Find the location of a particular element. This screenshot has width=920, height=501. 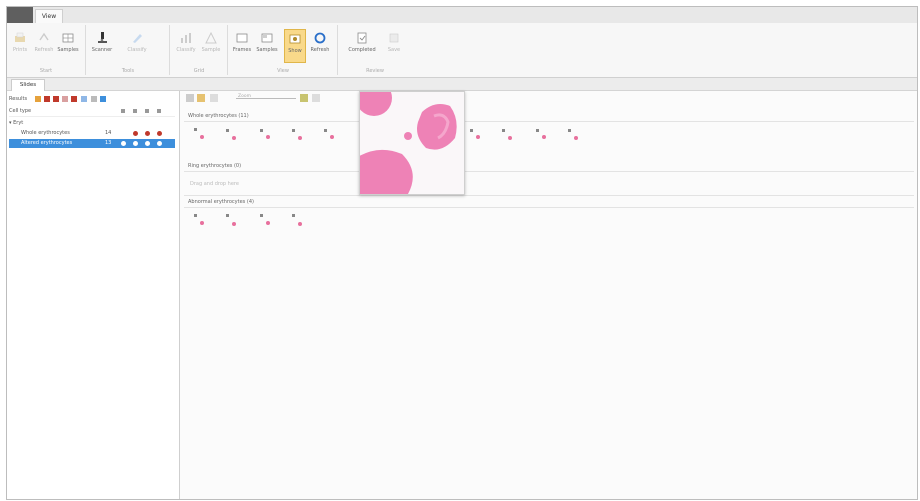

user-icon is located at coordinates (103, 99).